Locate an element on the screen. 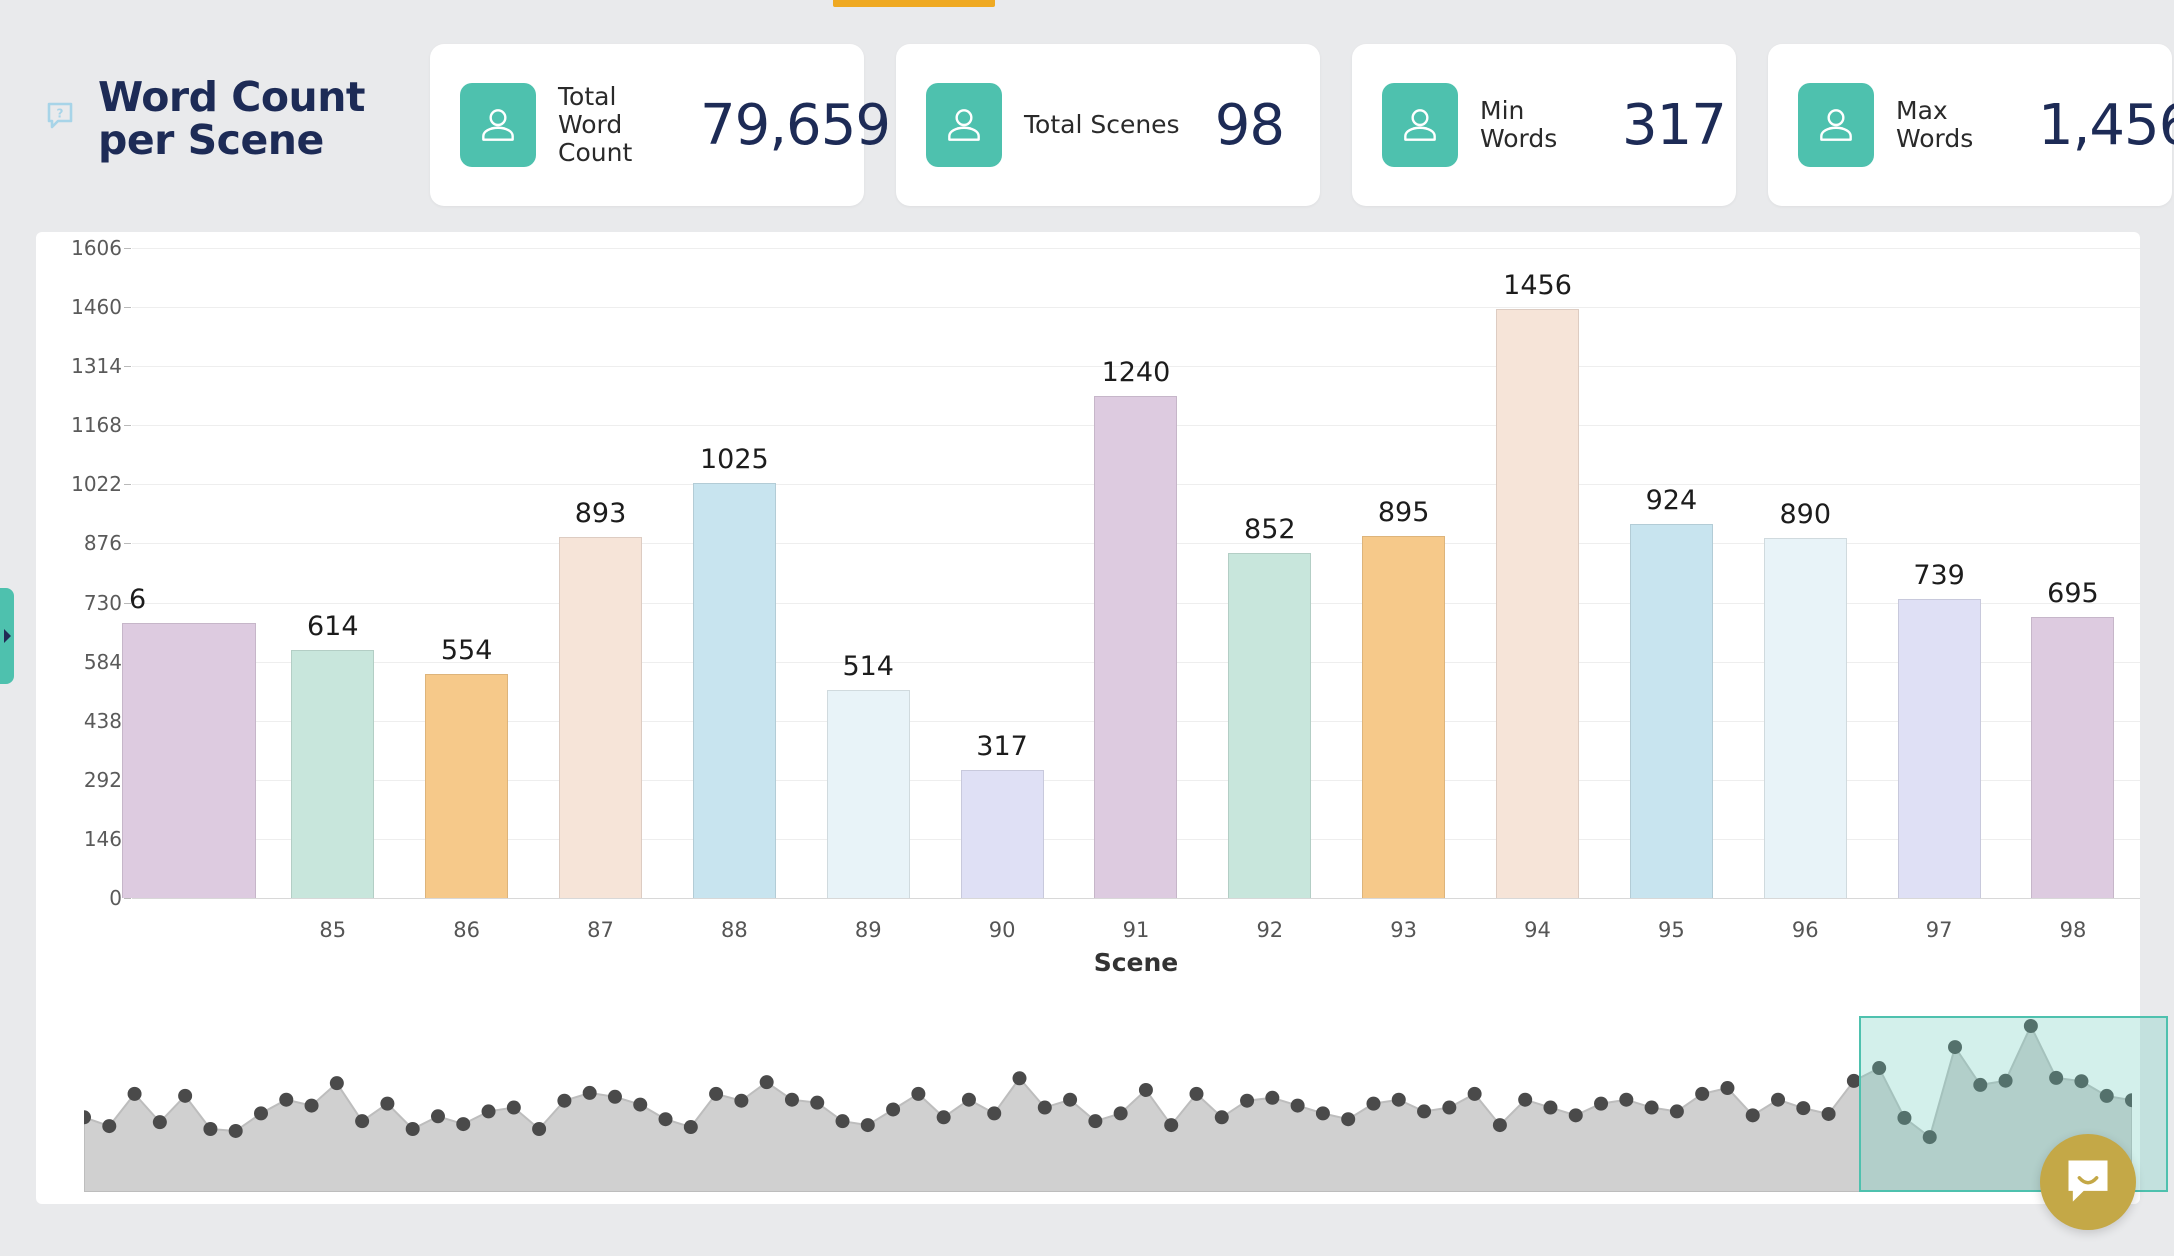 The image size is (2174, 1256). bar-value-label: 317 is located at coordinates (1002, 746).